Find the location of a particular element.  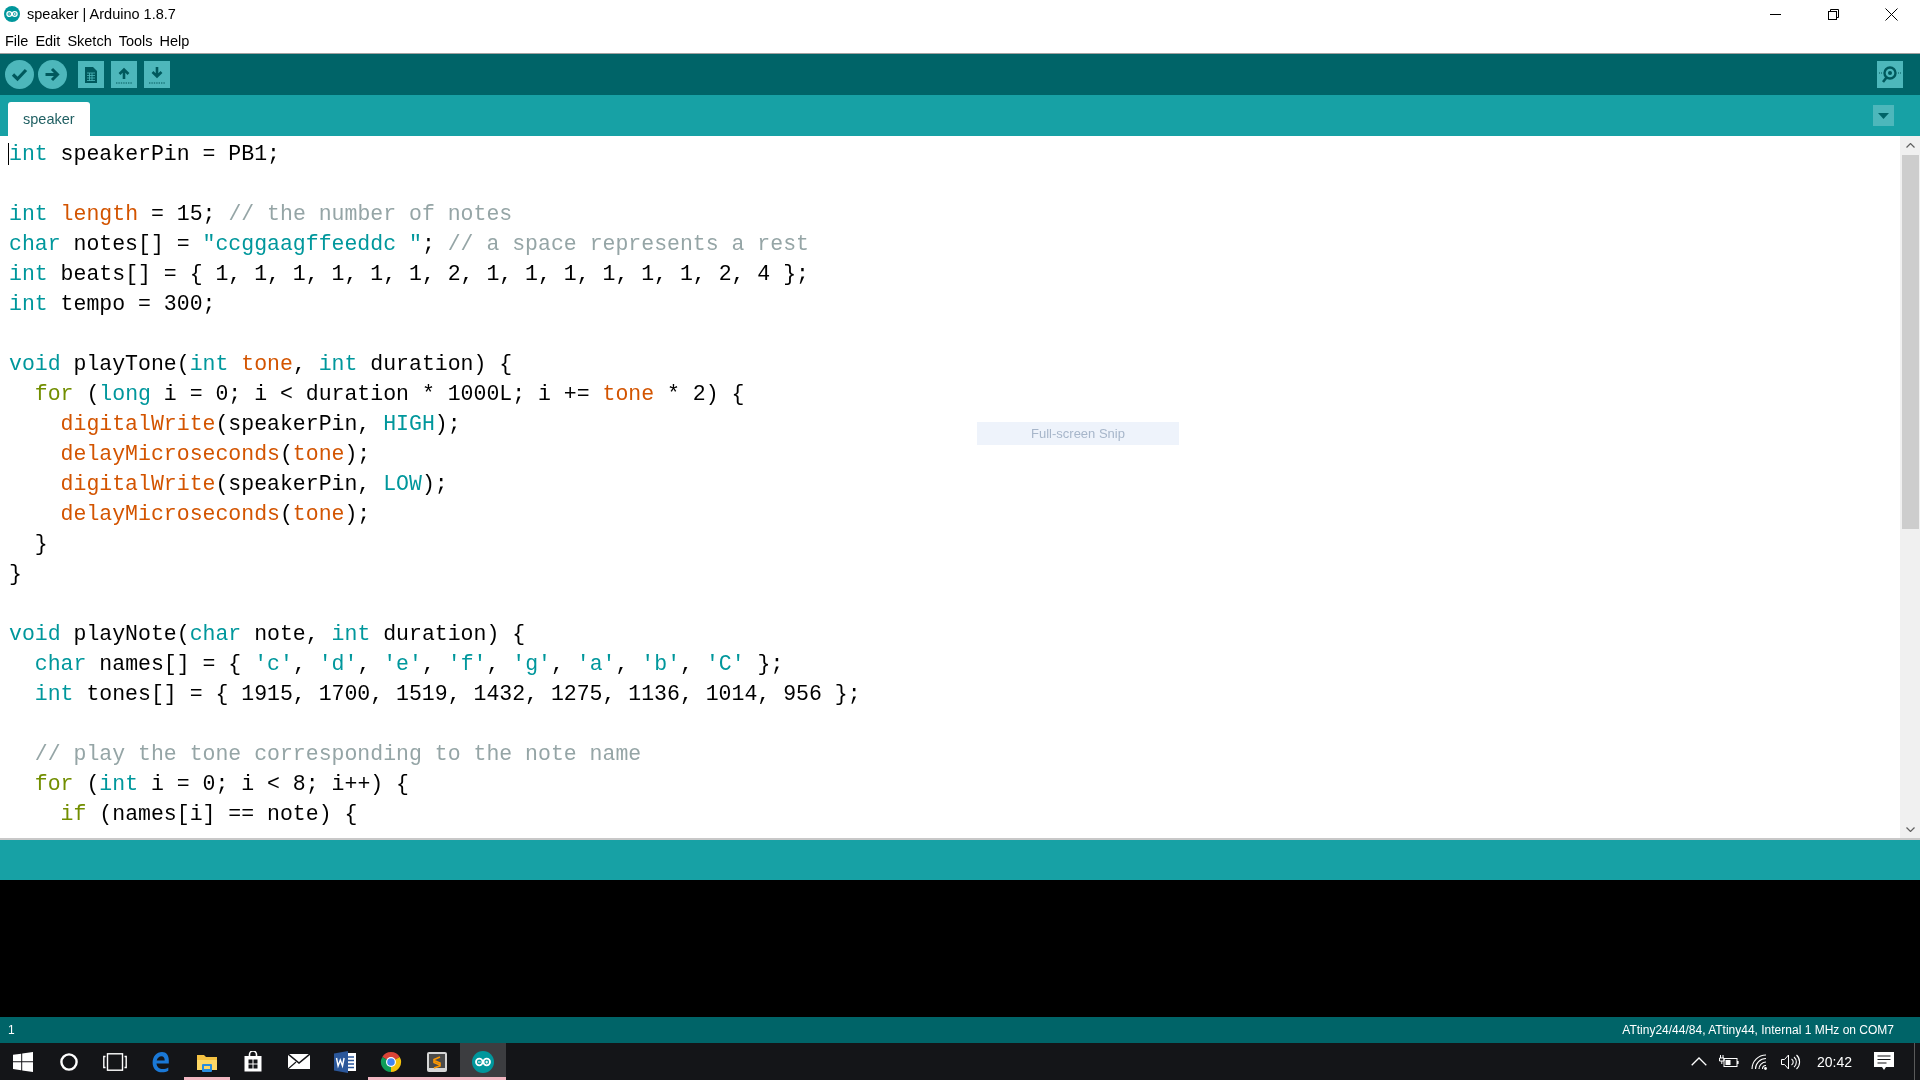

code-line: for (long i = 0; i < duration * 1000L; i += tone * 2) { is located at coordinates (389, 394).